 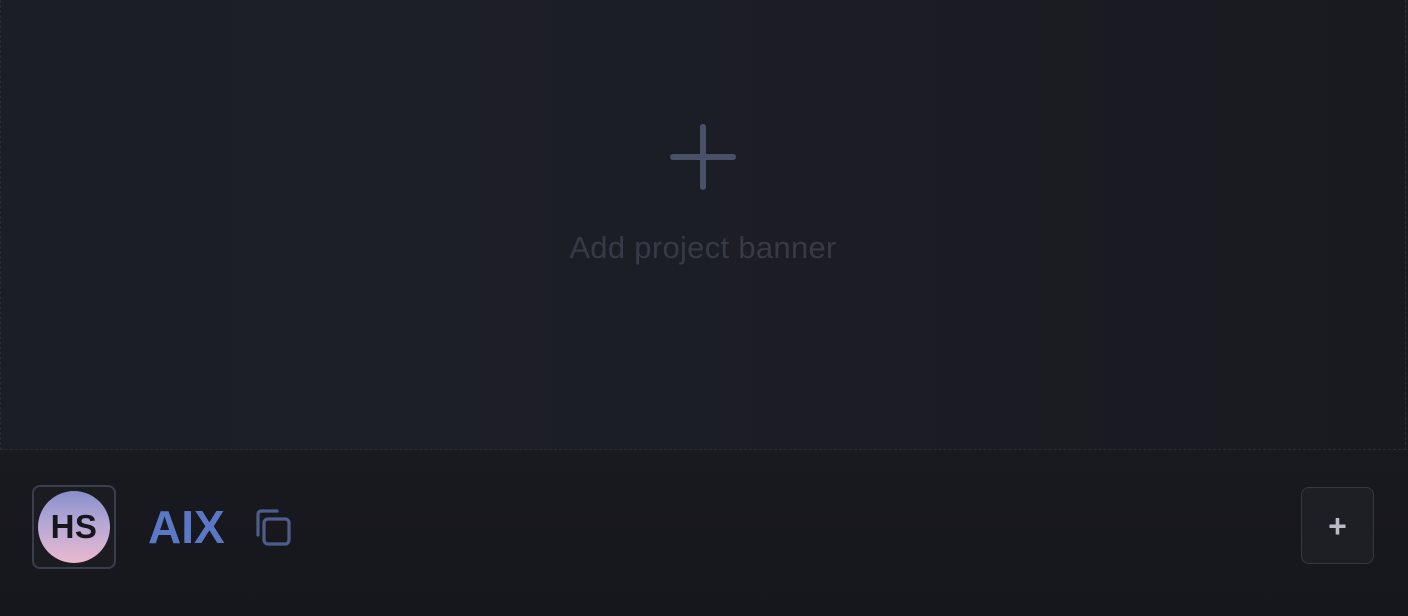 I want to click on add-project-banner-label: Add project banner, so click(x=703, y=247).